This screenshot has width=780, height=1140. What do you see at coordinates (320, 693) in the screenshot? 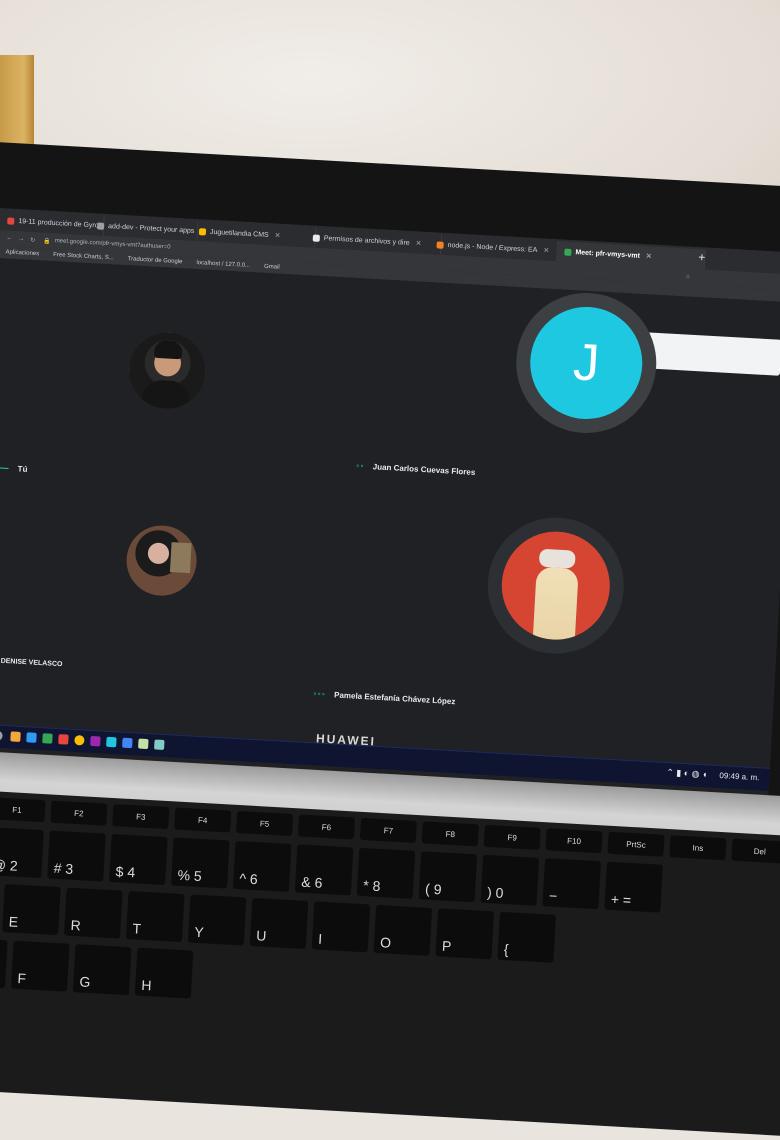
I see `audio-indicator-icon: ◦◦◦` at bounding box center [320, 693].